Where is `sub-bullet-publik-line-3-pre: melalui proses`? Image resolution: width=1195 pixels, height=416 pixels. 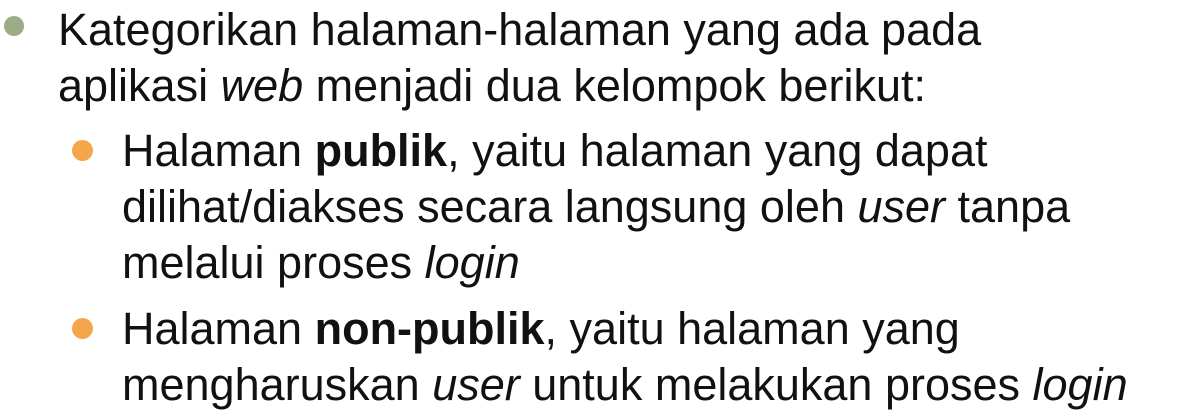
sub-bullet-publik-line-3-pre: melalui proses is located at coordinates (273, 262).